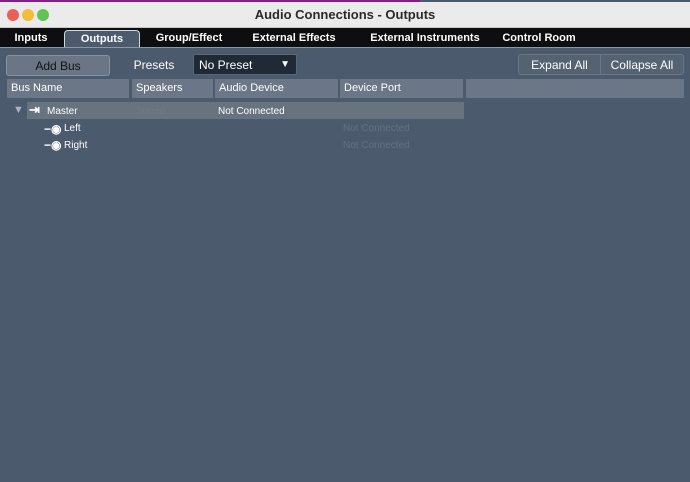 The width and height of the screenshot is (690, 482). What do you see at coordinates (18, 110) in the screenshot?
I see `expand-triangle-icon: ▼` at bounding box center [18, 110].